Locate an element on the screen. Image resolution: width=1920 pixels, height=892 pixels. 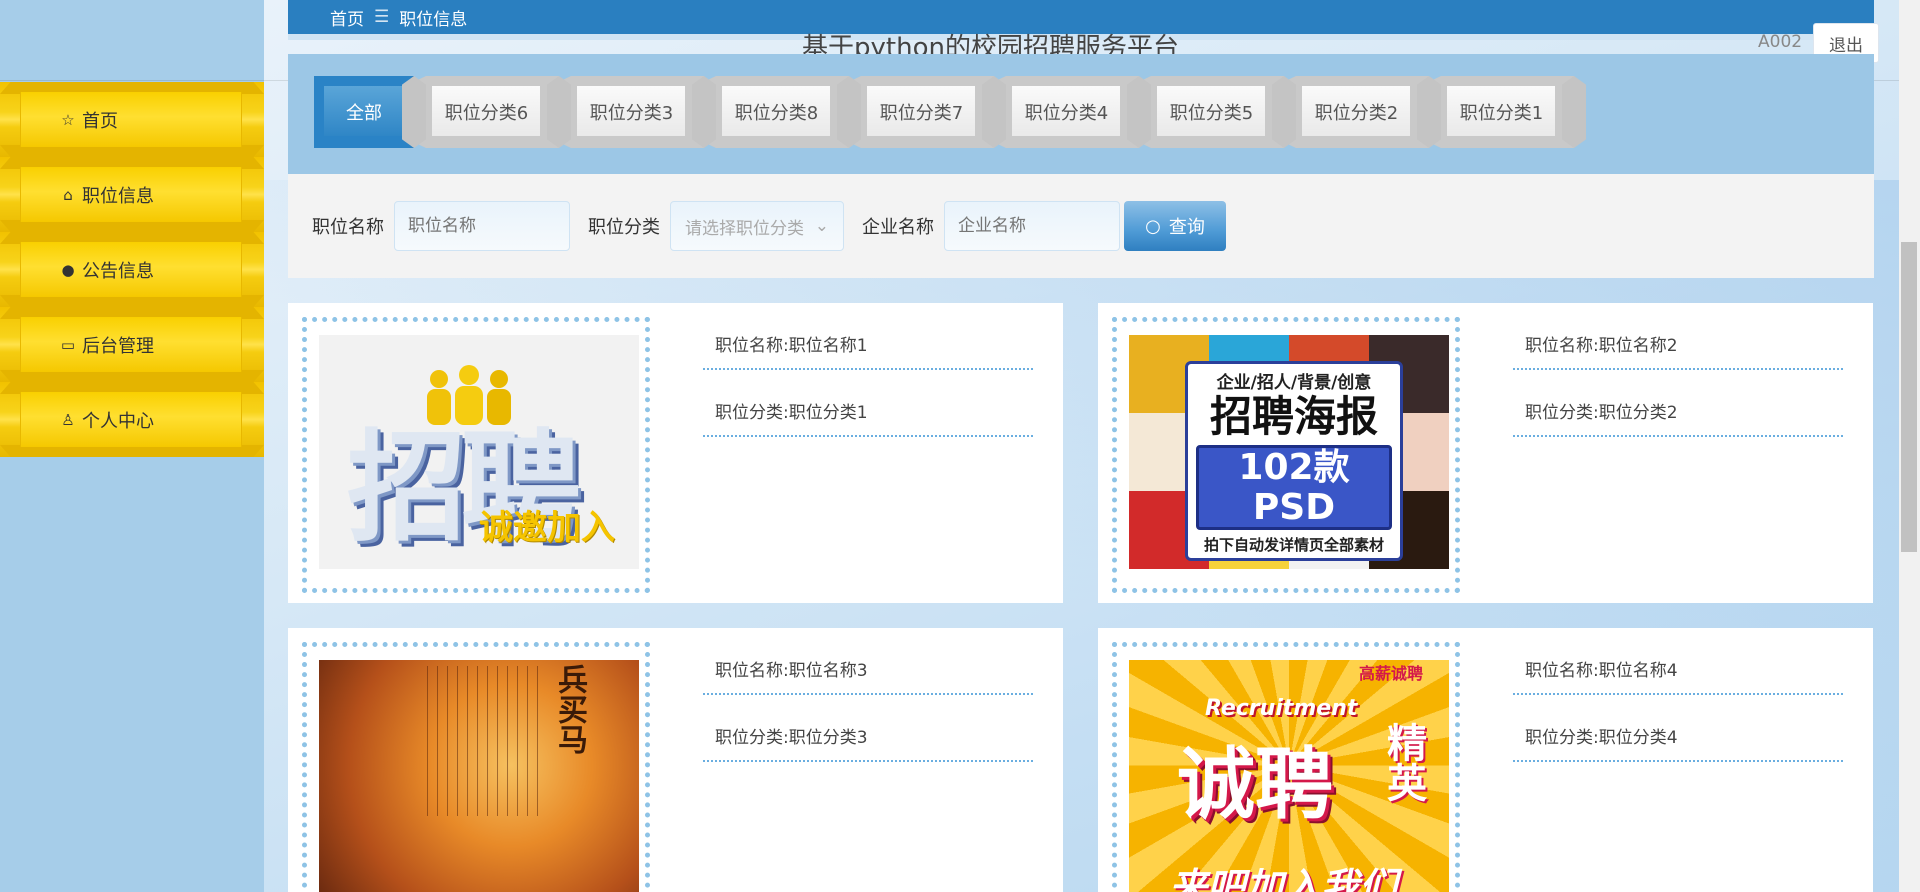
tab-category-4: 职位分类4 is located at coordinates (1072, 112).